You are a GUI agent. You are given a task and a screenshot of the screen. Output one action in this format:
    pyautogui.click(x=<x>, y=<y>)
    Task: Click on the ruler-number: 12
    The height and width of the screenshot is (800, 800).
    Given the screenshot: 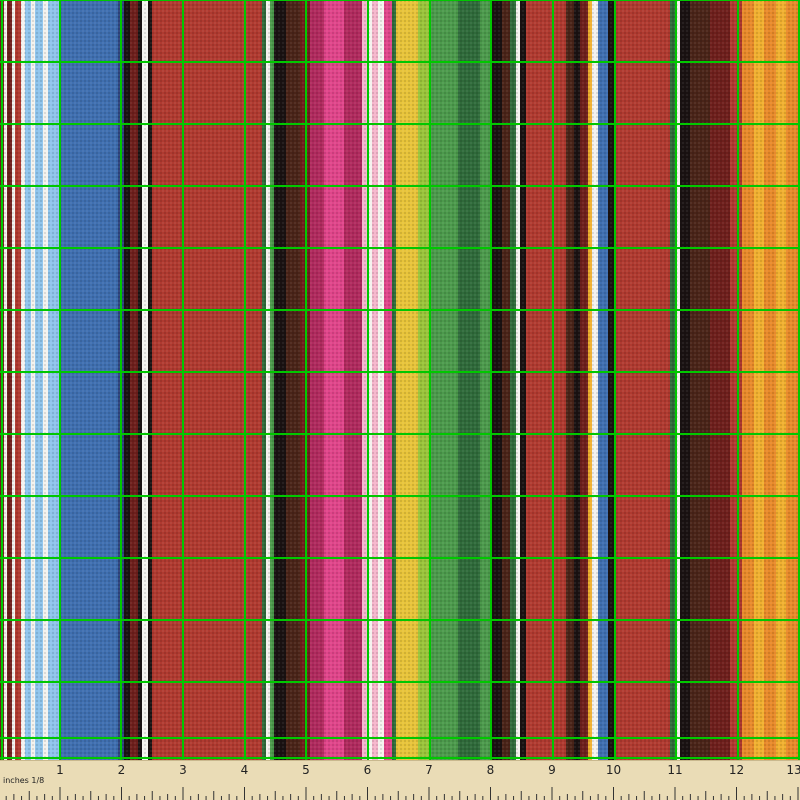 What is the action you would take?
    pyautogui.click(x=736, y=770)
    